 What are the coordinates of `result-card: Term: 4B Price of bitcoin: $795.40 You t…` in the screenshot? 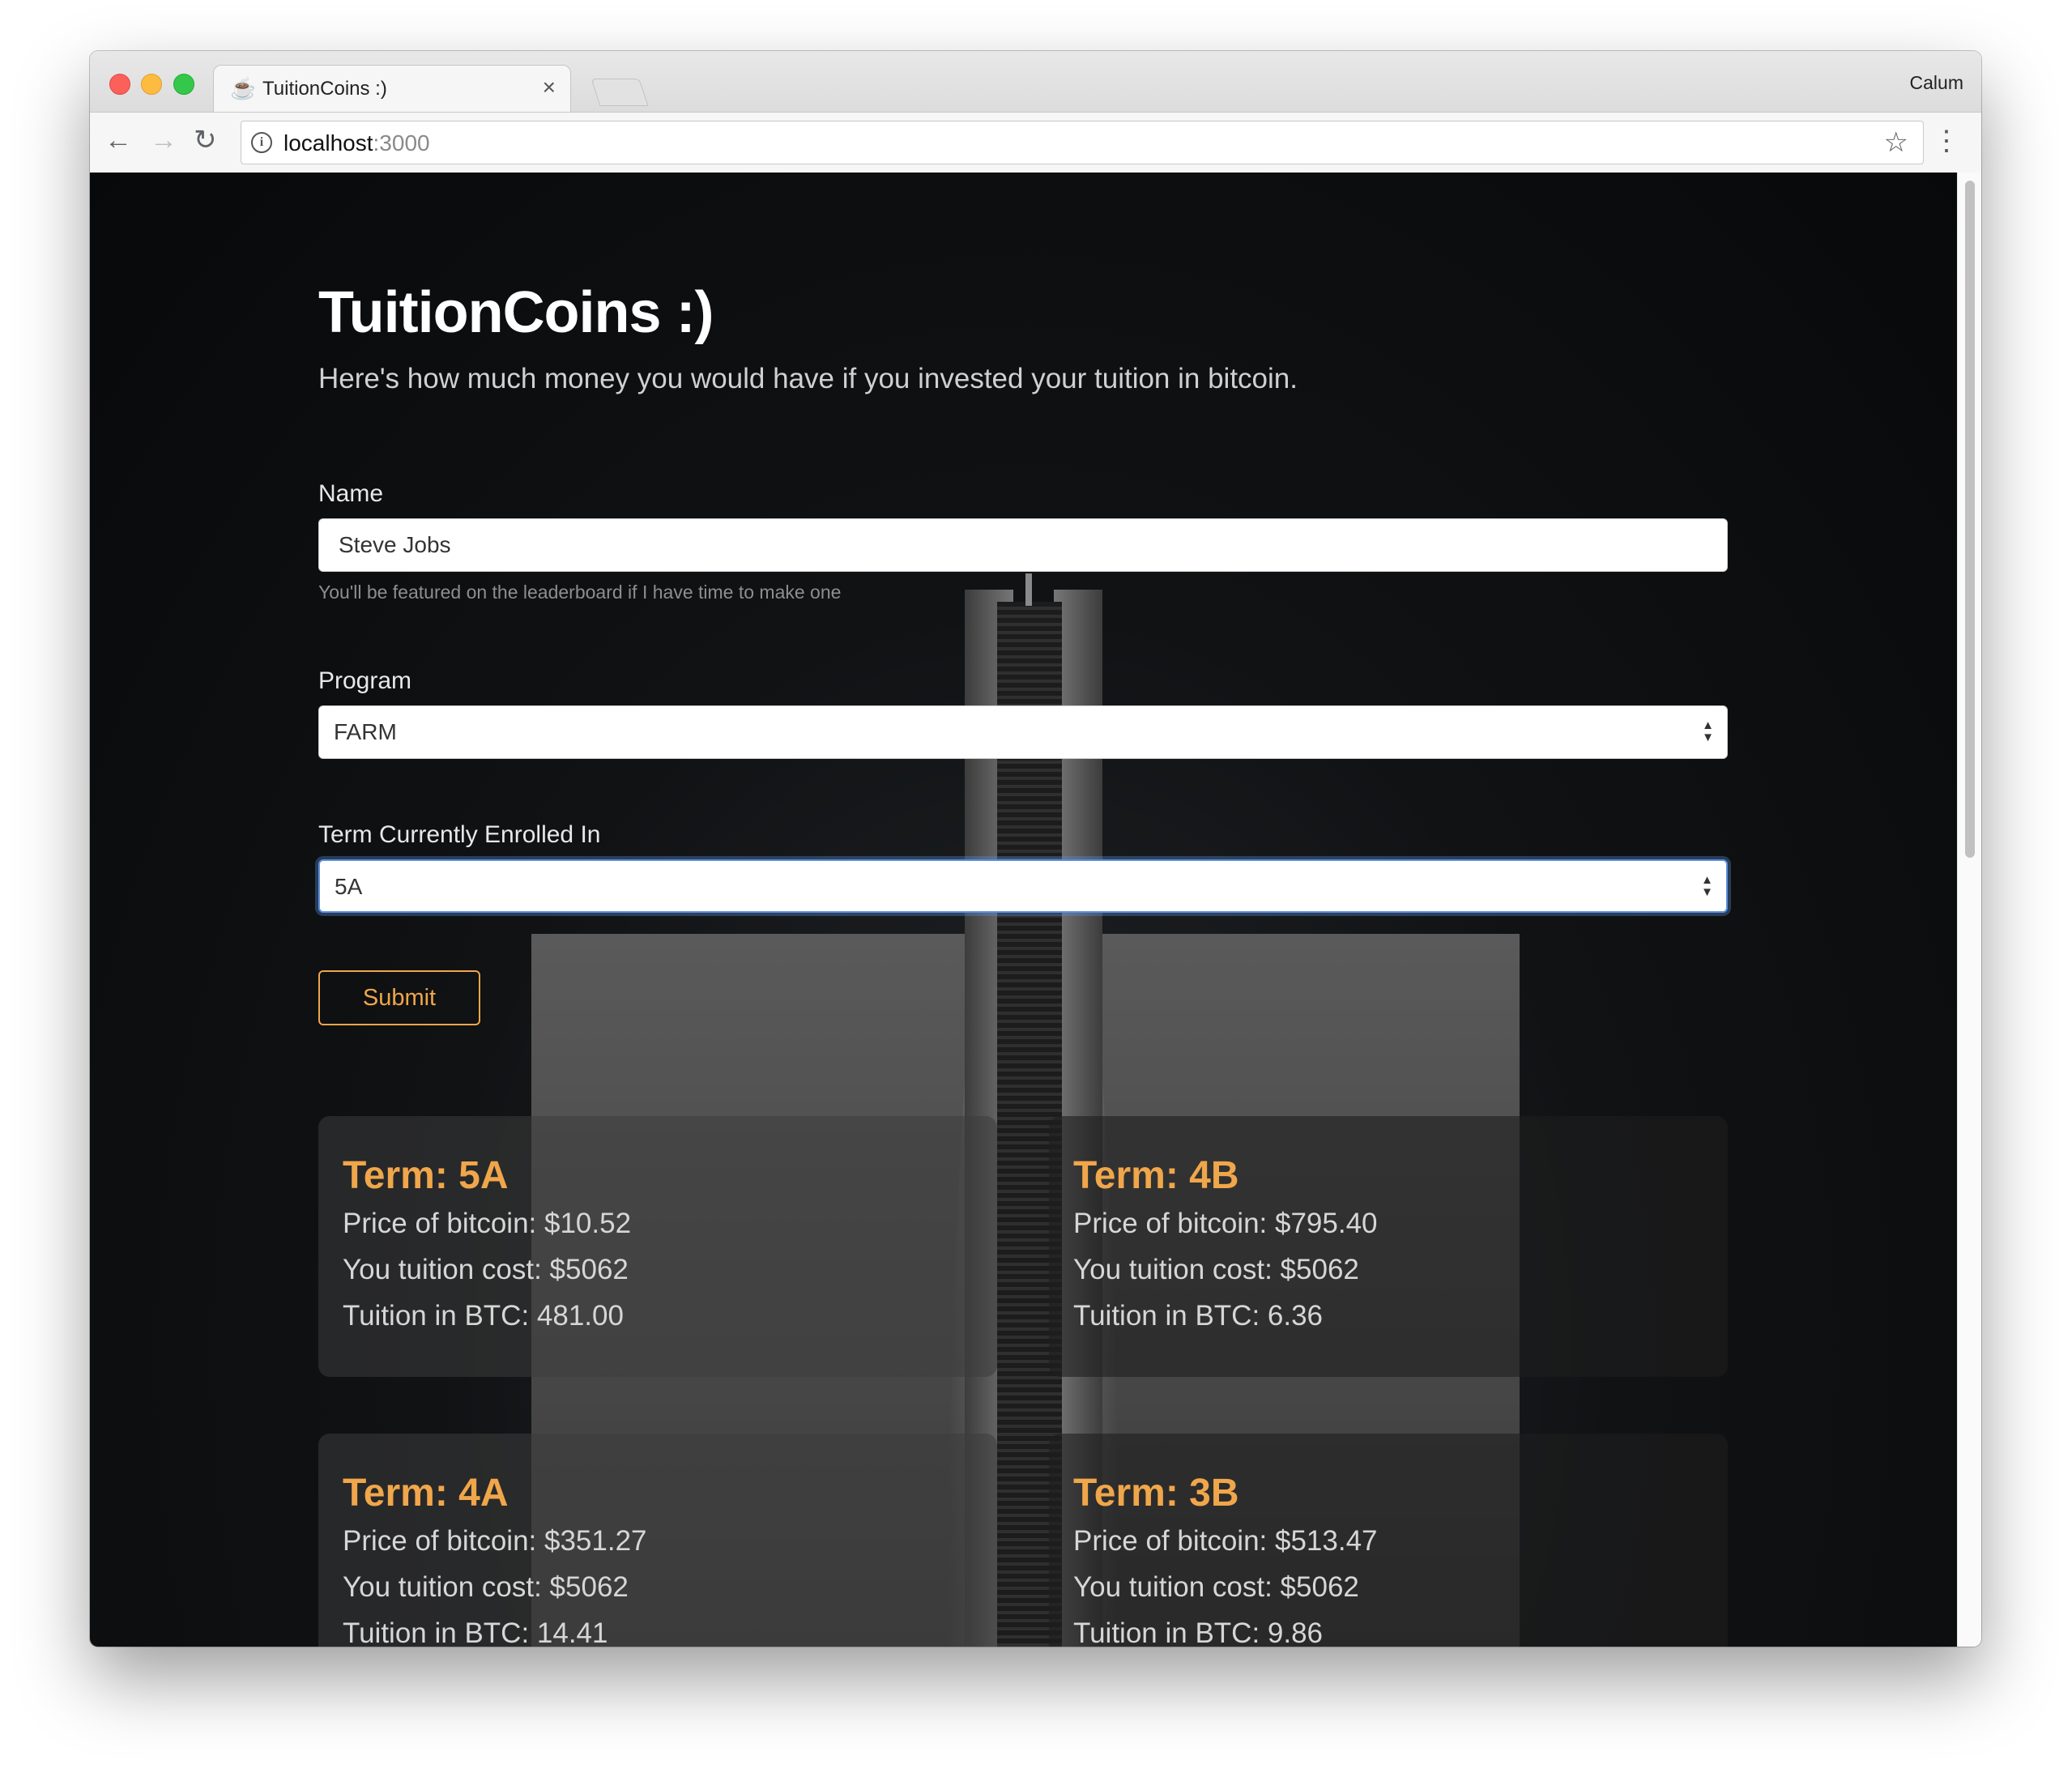 It's located at (1388, 1246).